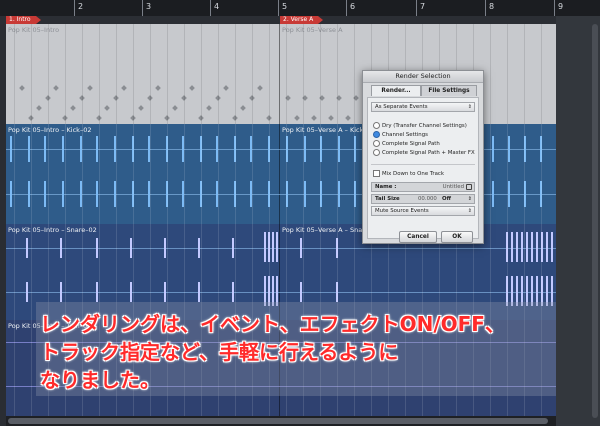  I want to click on option-label: Complete Signal Path + Master FX, so click(428, 153).